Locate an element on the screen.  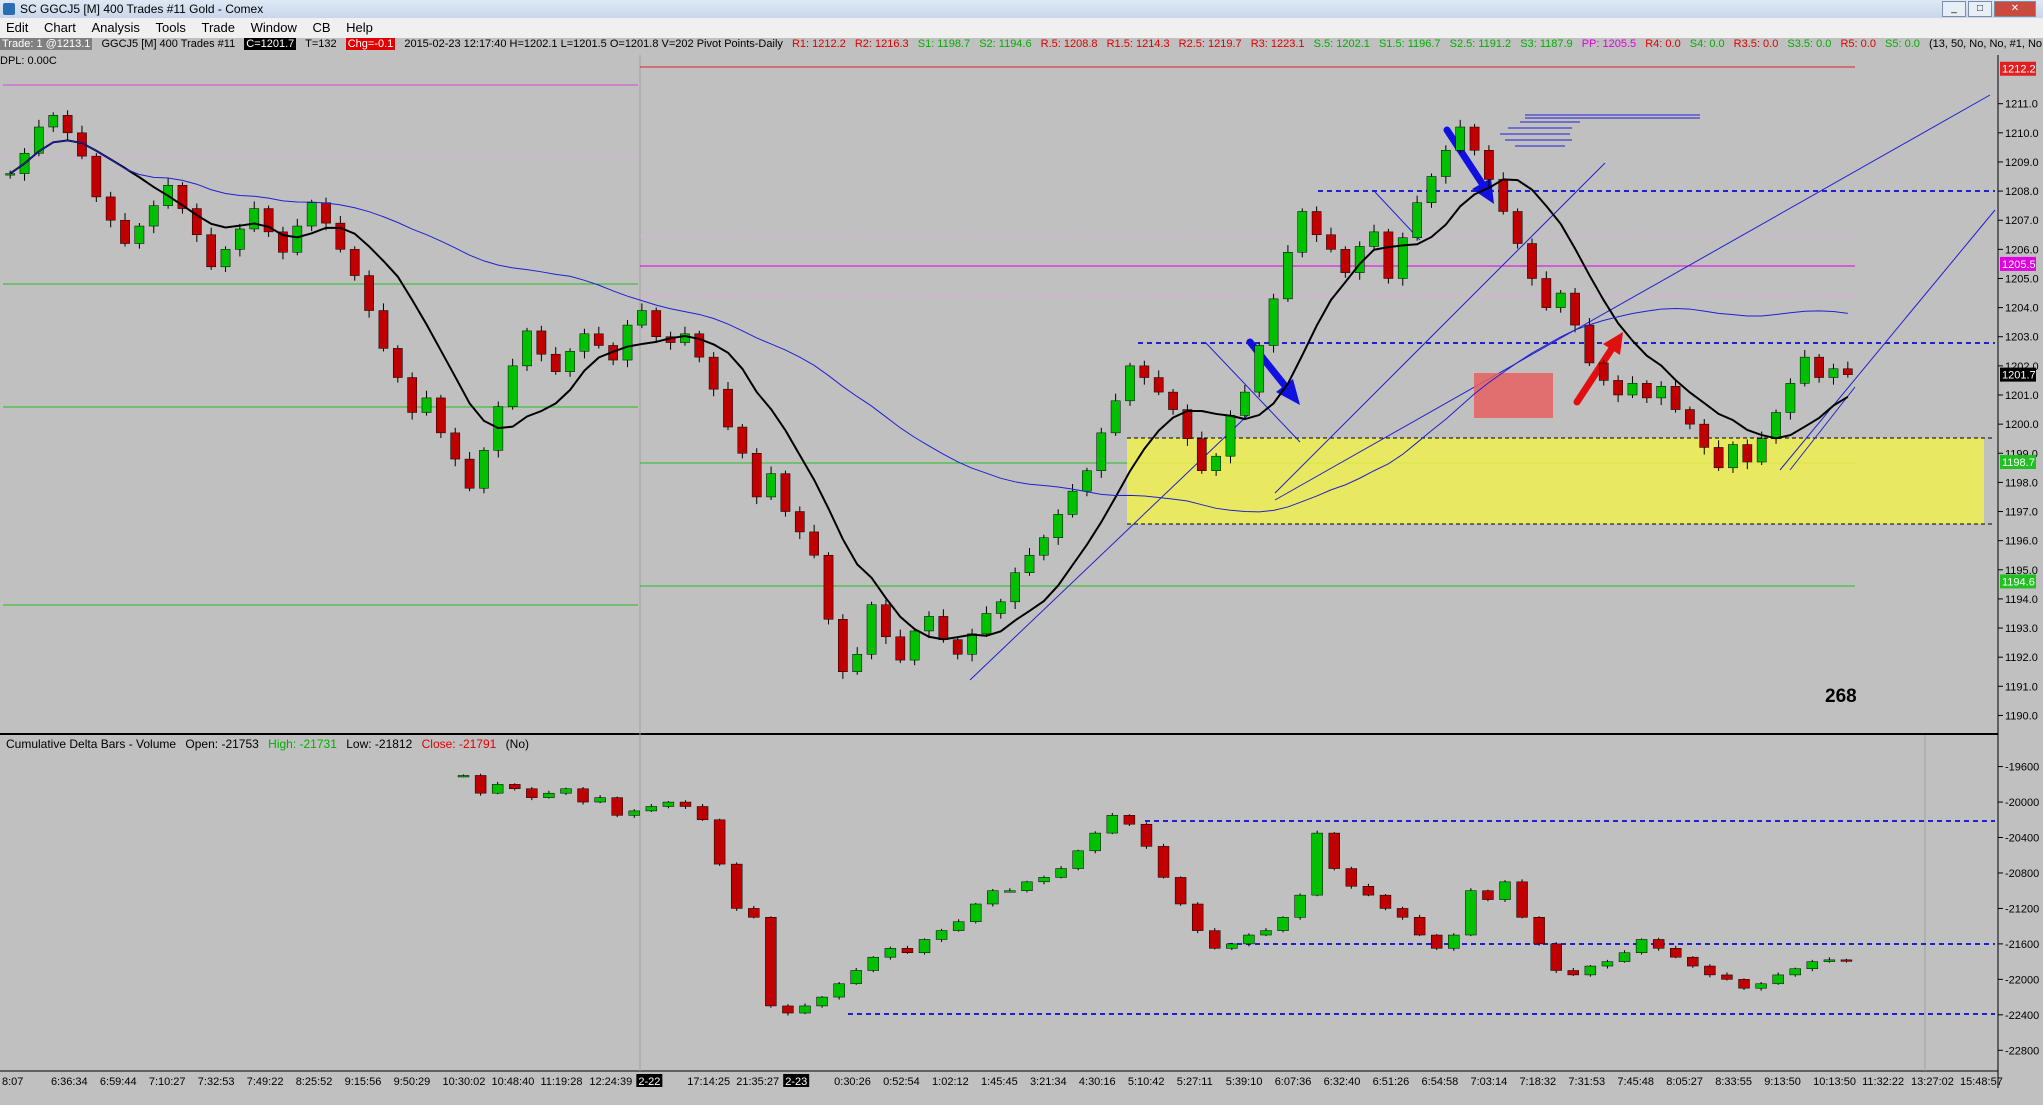
menu-analysis: Analysis is located at coordinates (115, 26).